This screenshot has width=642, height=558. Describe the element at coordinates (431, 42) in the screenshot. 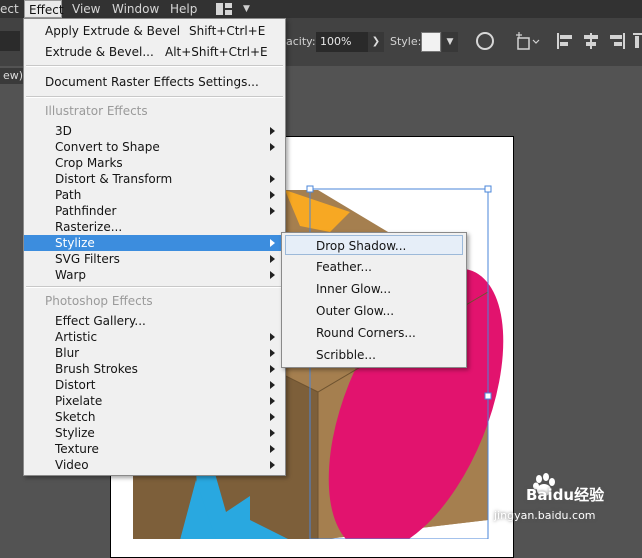

I see `graphic-style-swatch` at that location.